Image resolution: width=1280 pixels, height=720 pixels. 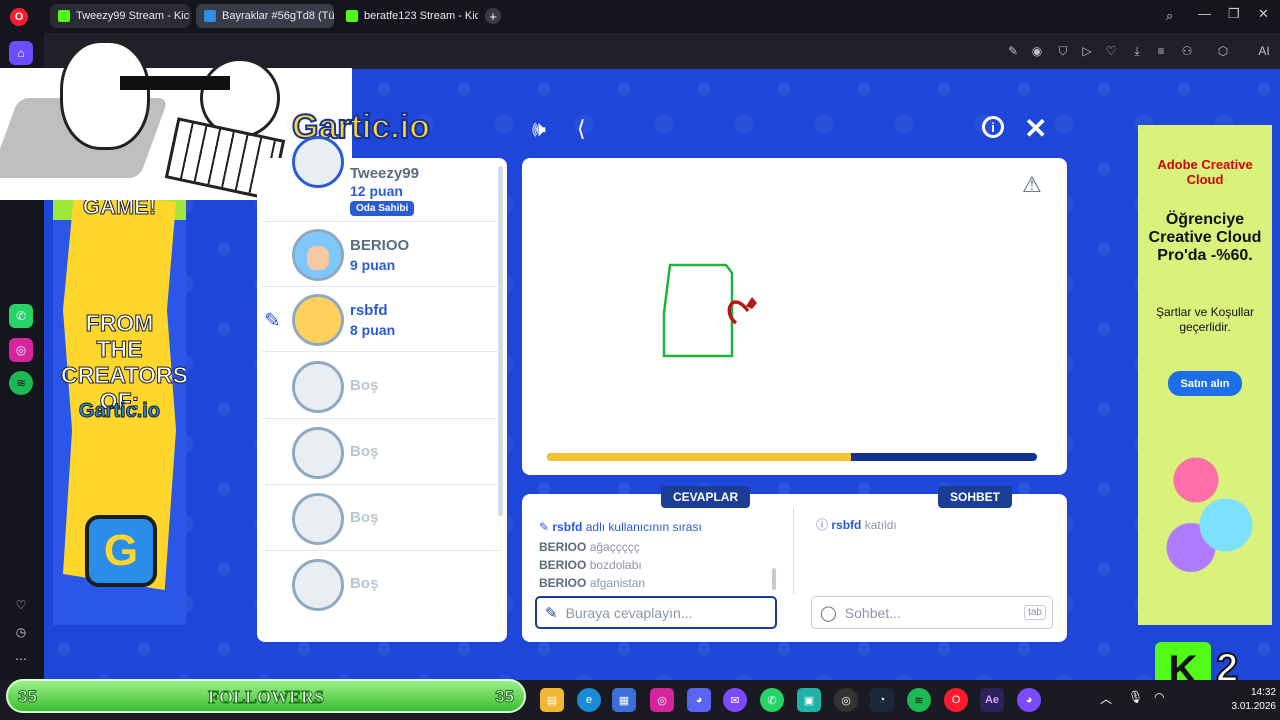 I want to click on player-row: ✎ rsbfd 8 puan, so click(x=381, y=320).